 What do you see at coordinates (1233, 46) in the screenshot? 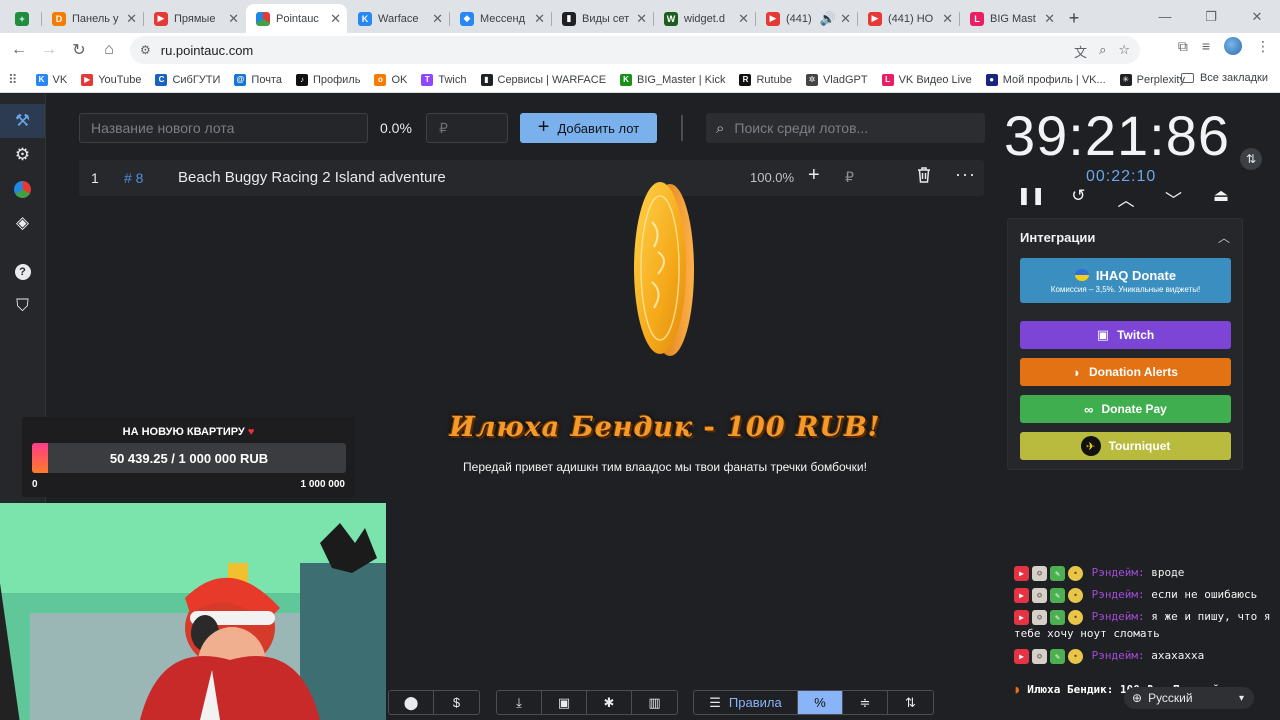
I see `profile-avatar` at bounding box center [1233, 46].